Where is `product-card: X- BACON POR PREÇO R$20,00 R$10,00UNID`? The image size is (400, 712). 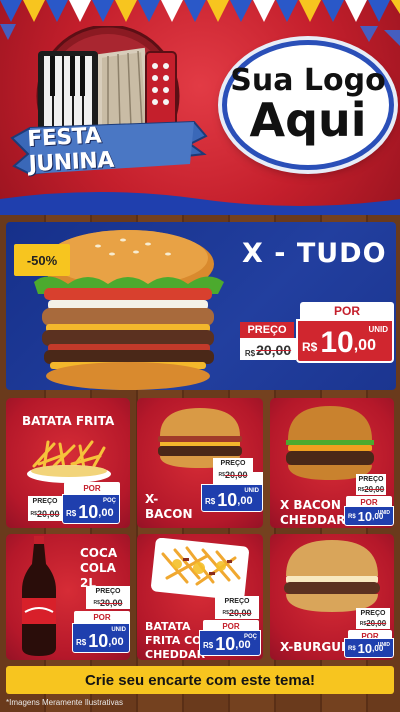
product-card: X- BACON POR PREÇO R$20,00 R$10,00UNID is located at coordinates (200, 463).